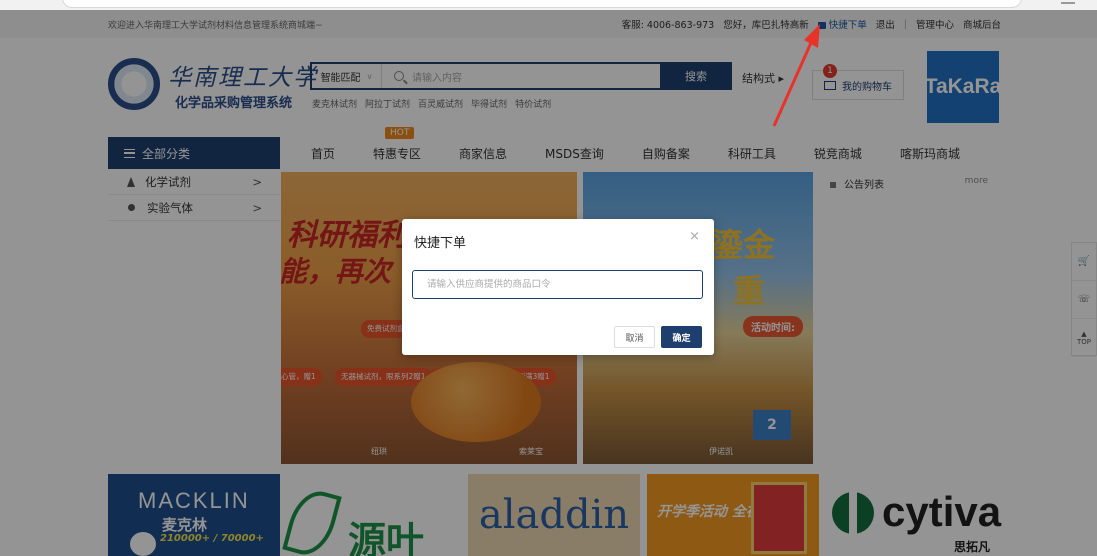 Image resolution: width=1097 pixels, height=556 pixels. I want to click on minimize-icon, so click(1068, 3).